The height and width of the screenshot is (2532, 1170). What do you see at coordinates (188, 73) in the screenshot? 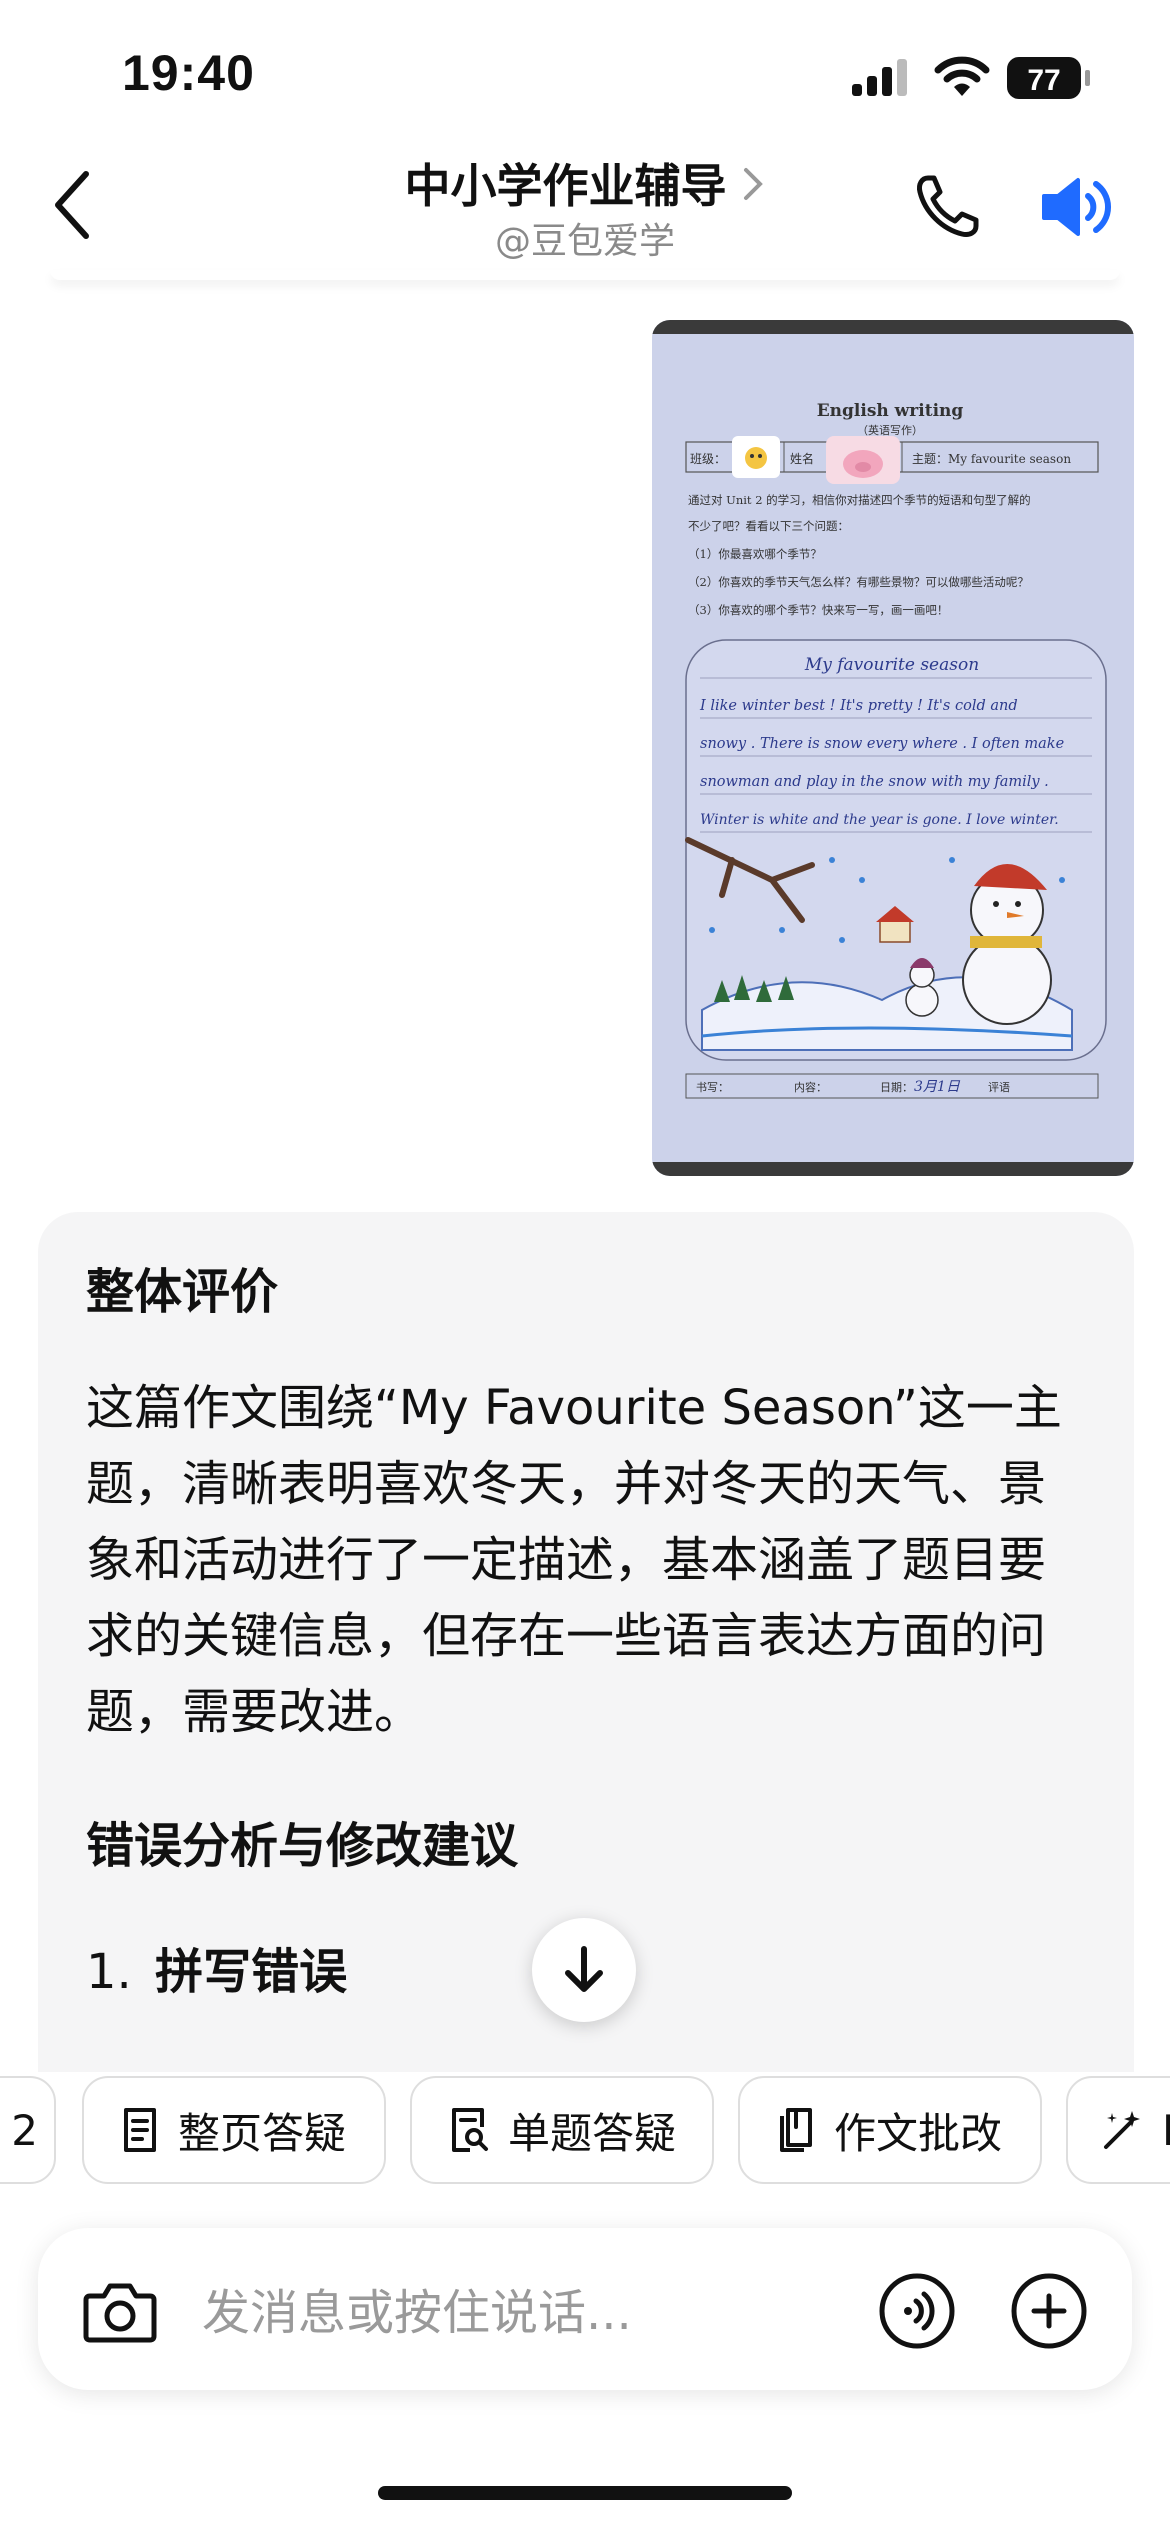
I see `status-time: 19:40` at bounding box center [188, 73].